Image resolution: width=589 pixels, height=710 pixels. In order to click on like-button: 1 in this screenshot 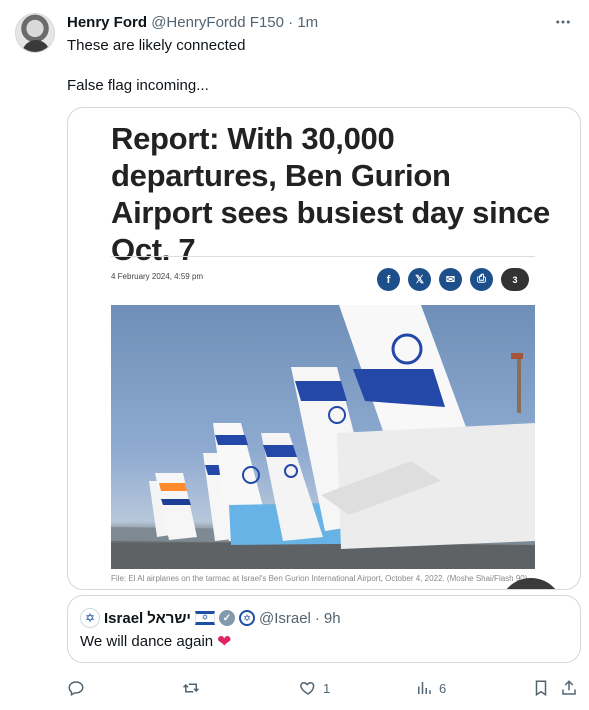, I will do `click(314, 688)`.